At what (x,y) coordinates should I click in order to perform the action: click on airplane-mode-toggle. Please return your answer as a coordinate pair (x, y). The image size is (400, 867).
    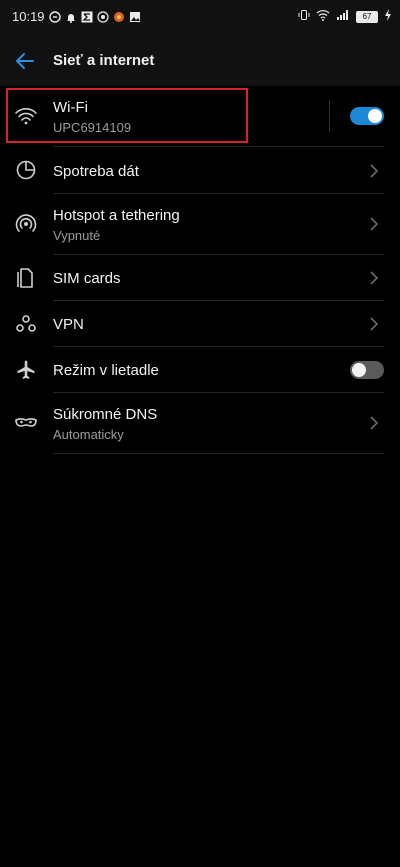
    Looking at the image, I should click on (367, 370).